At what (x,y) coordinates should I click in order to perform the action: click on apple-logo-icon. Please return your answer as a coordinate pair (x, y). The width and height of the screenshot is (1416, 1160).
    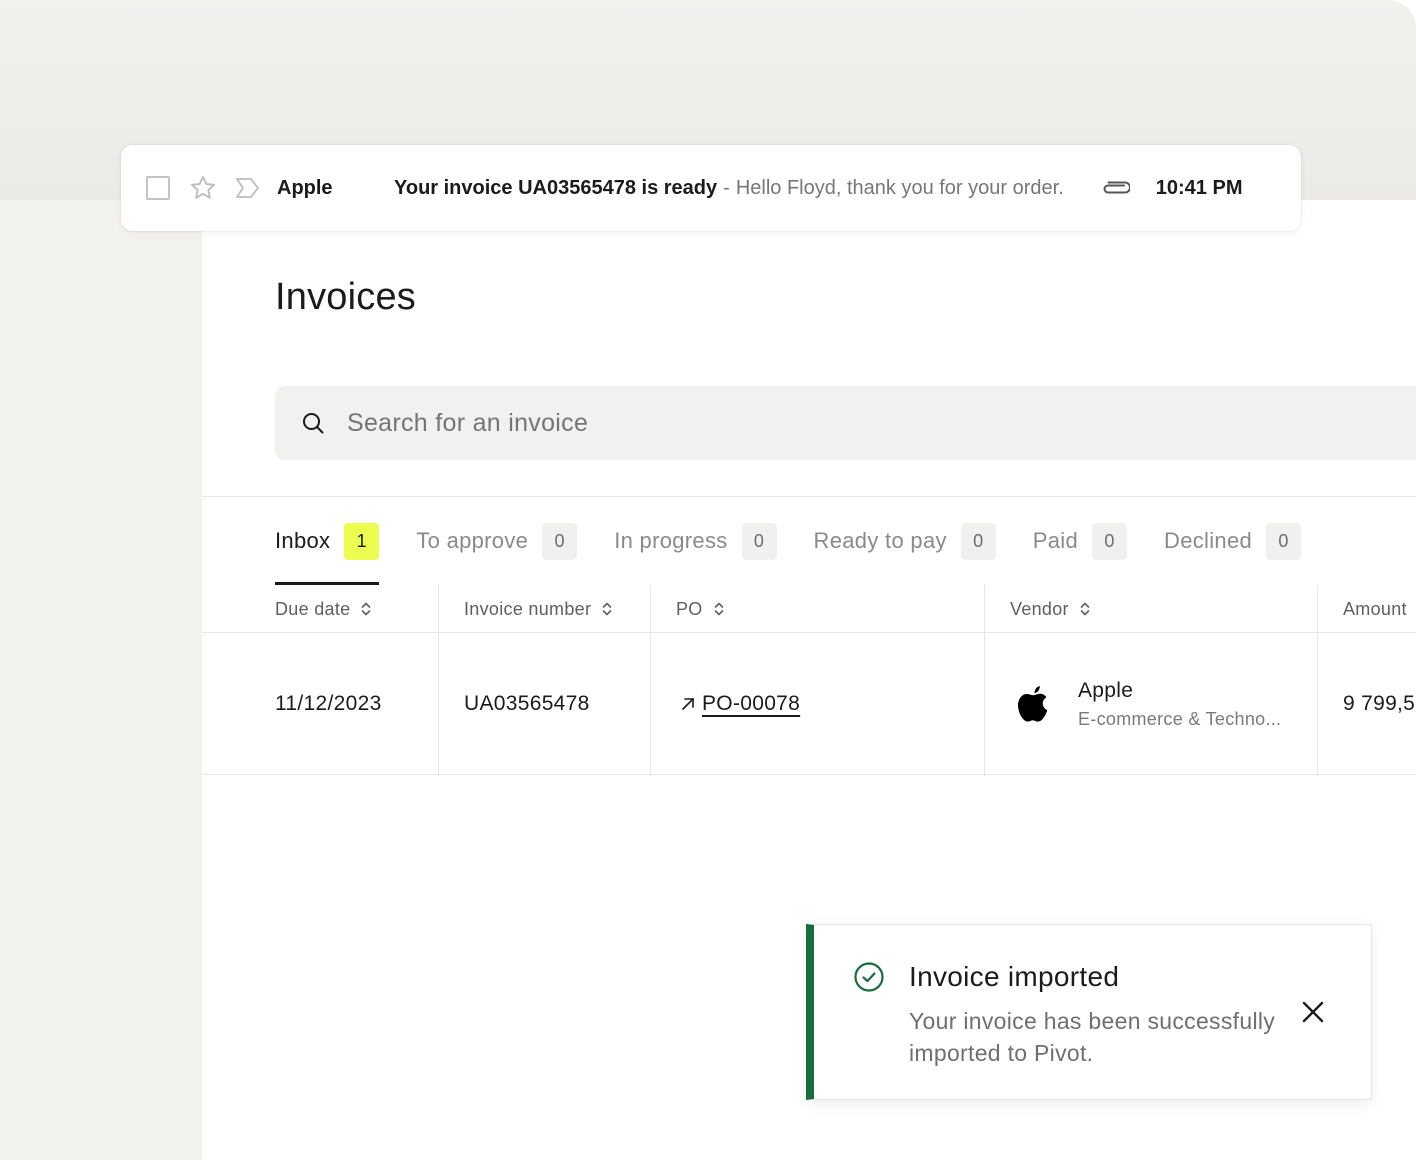
    Looking at the image, I should click on (1033, 704).